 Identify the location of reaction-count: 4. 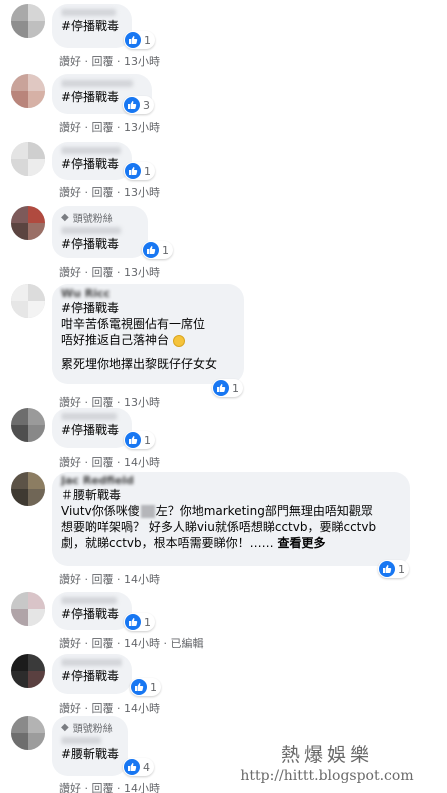
(138, 767).